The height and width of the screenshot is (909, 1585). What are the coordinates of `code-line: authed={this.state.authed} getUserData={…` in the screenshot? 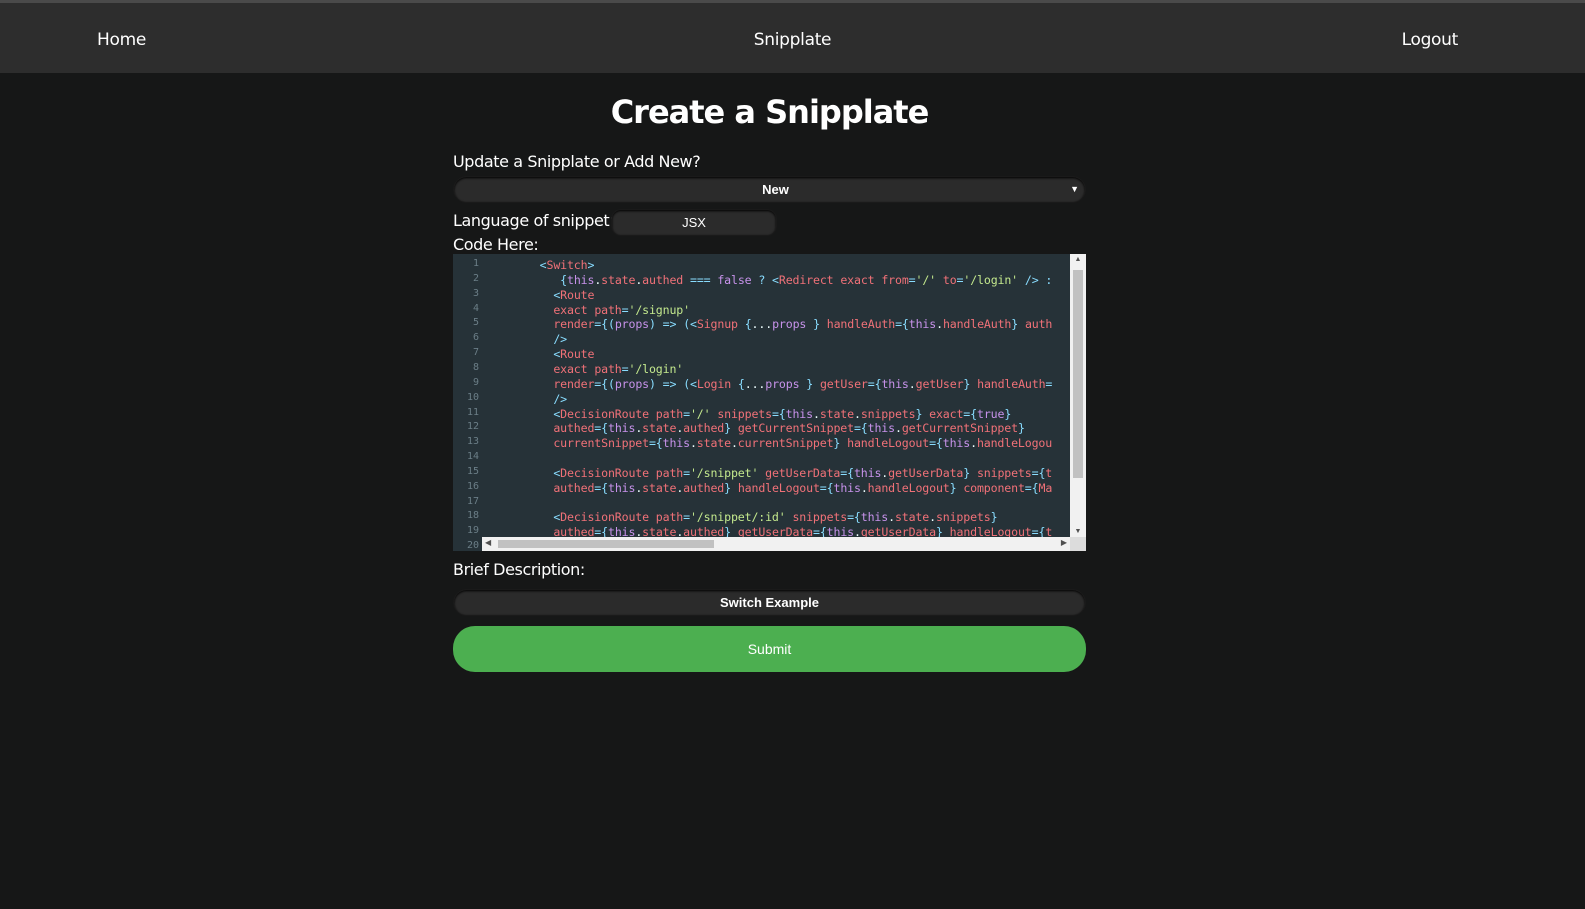 It's located at (803, 531).